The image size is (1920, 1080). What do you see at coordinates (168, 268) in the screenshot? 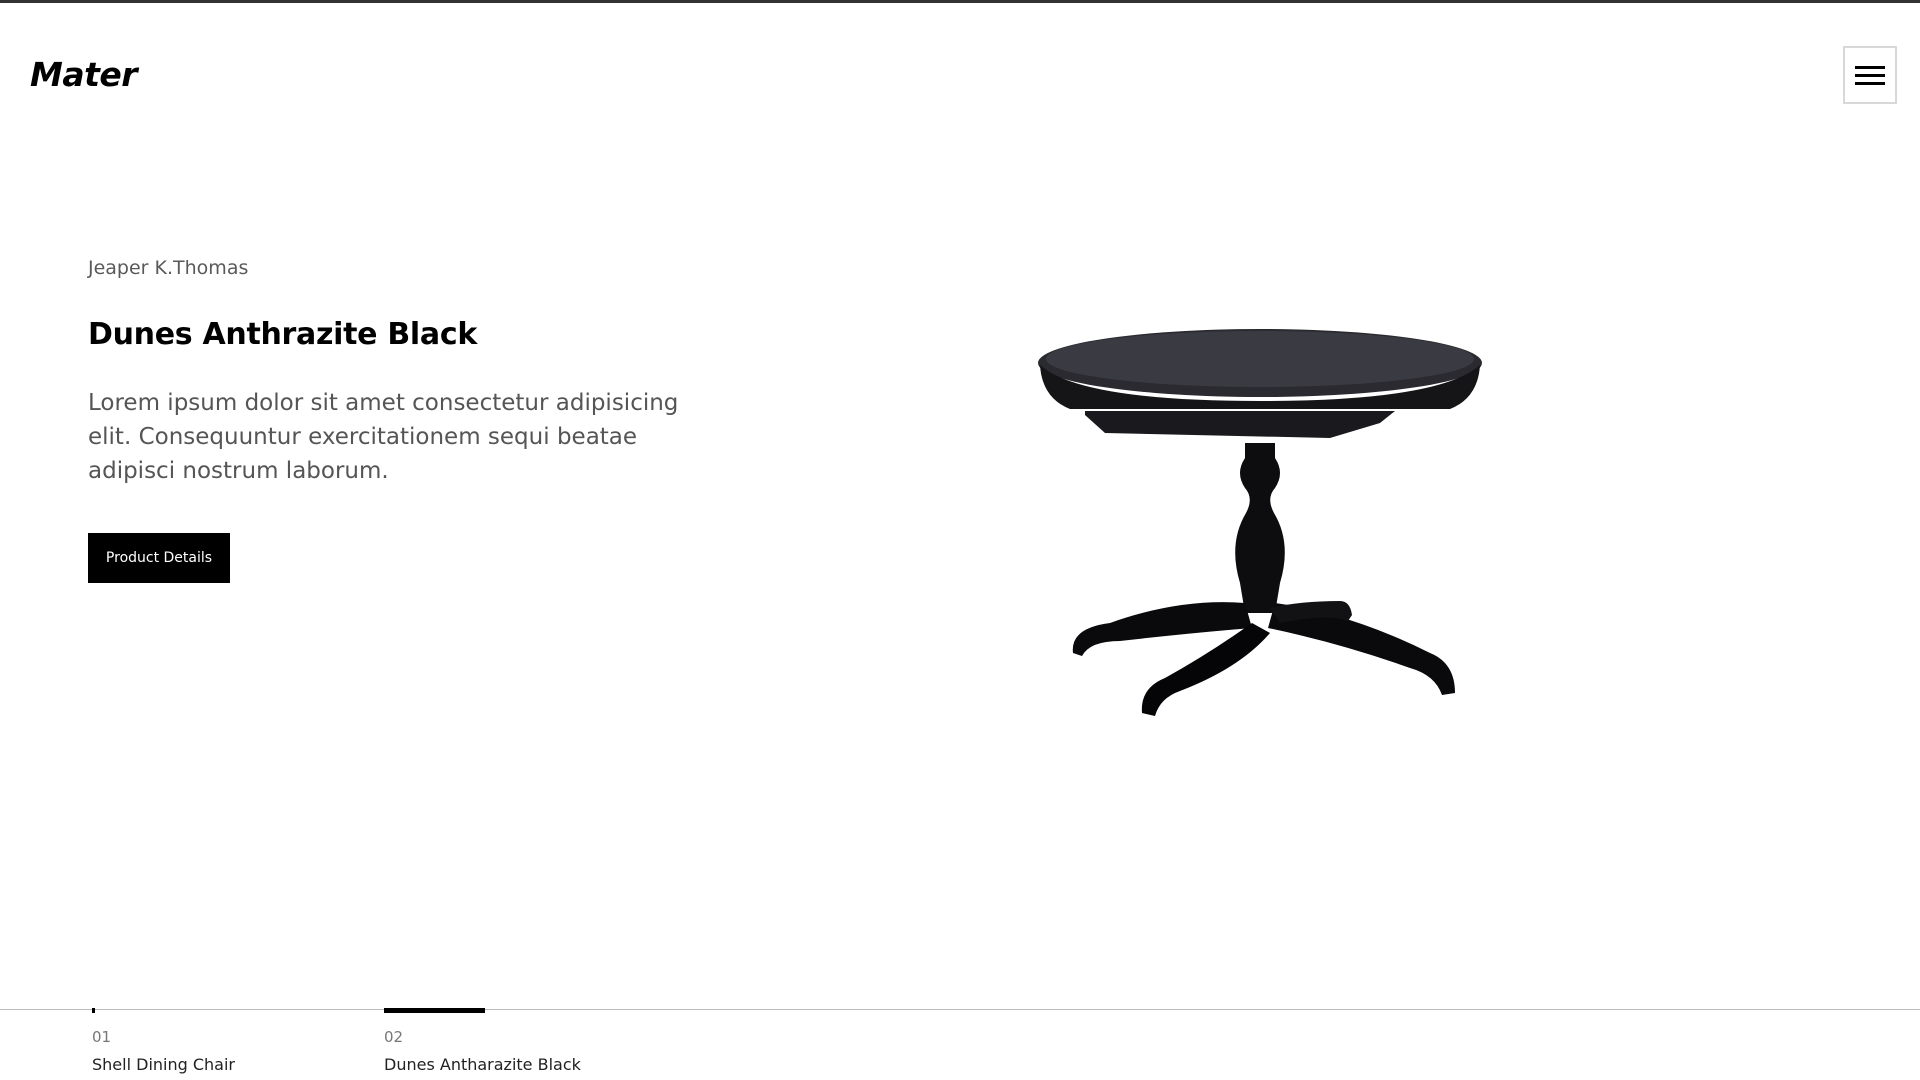
I see `author-name: Jeaper K.Thomas` at bounding box center [168, 268].